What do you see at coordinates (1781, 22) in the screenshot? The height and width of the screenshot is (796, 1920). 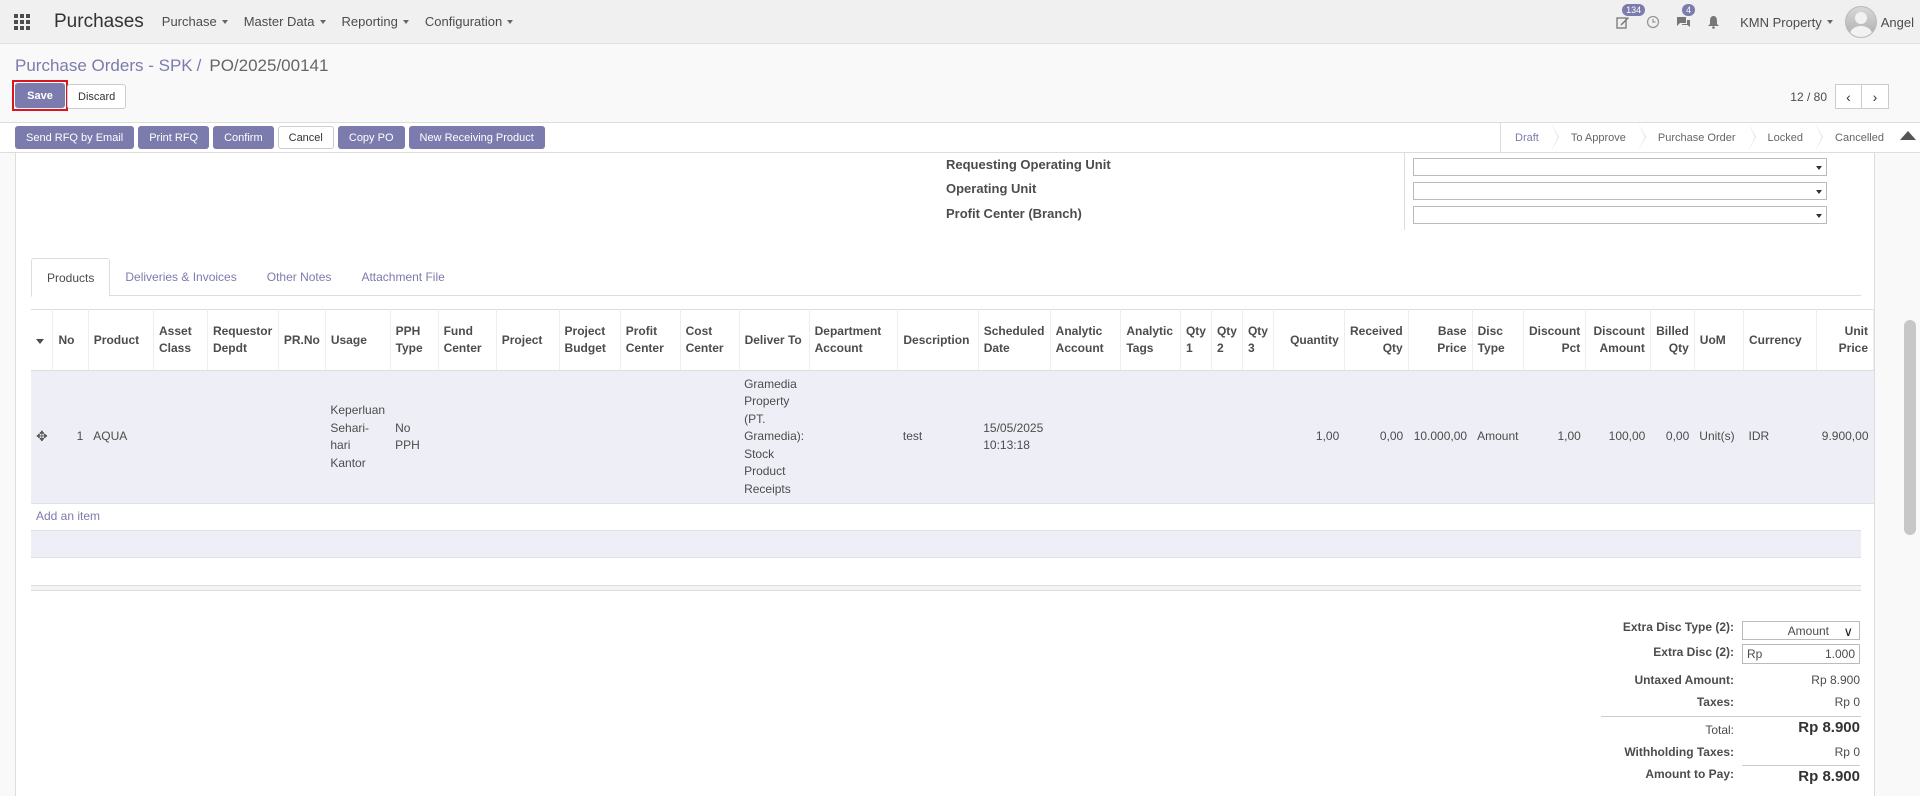 I see `company-label: KMN Property` at bounding box center [1781, 22].